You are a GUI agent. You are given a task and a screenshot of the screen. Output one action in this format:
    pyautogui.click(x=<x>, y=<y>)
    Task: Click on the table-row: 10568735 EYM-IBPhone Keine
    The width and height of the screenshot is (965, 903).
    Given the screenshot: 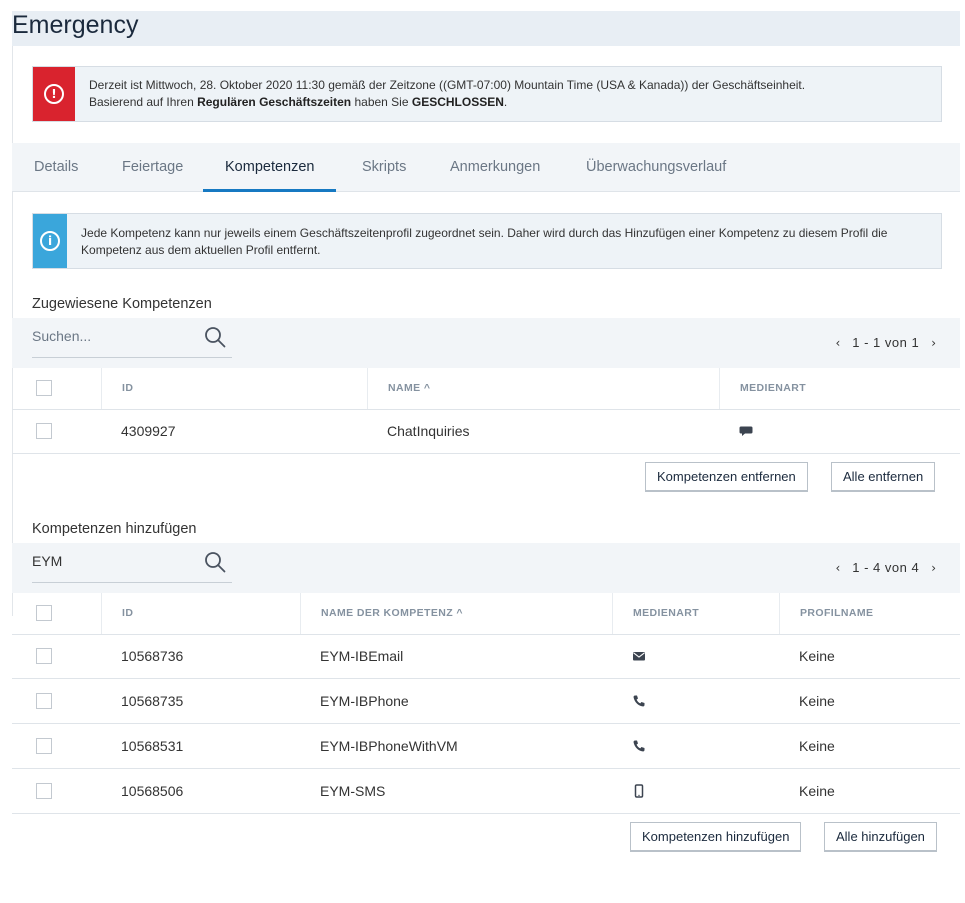 What is the action you would take?
    pyautogui.click(x=486, y=701)
    